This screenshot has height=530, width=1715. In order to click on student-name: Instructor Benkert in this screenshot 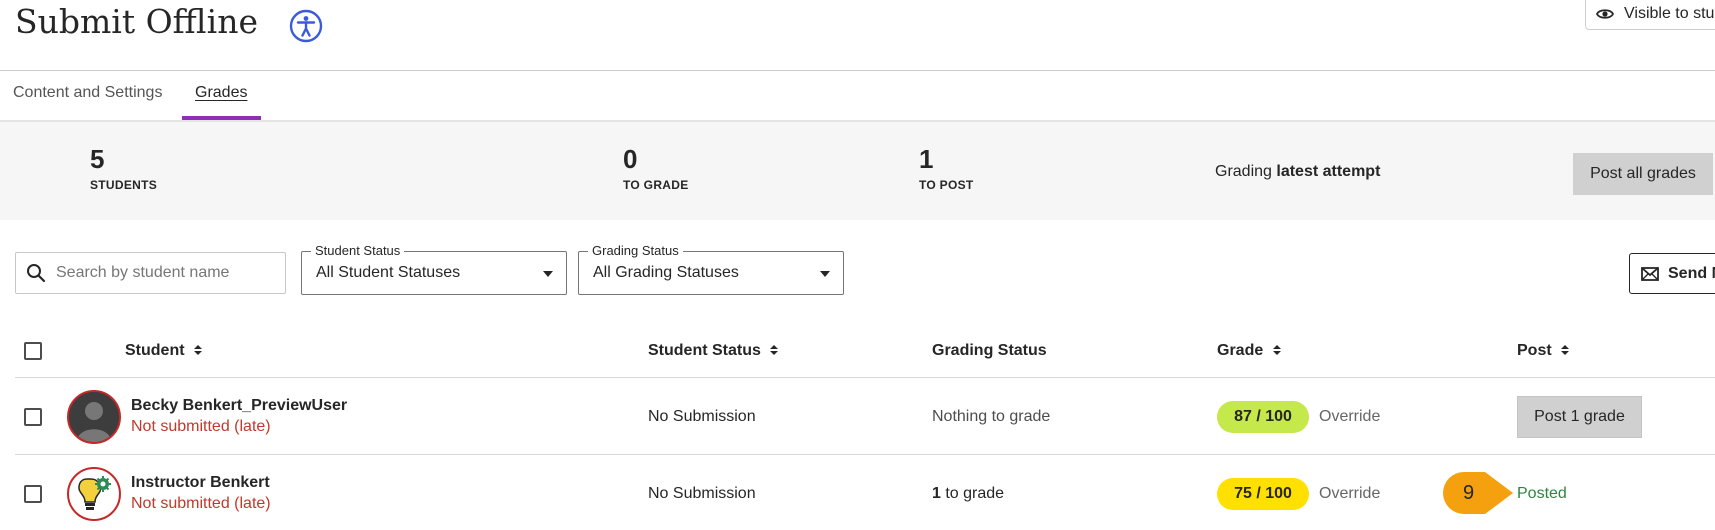, I will do `click(200, 483)`.